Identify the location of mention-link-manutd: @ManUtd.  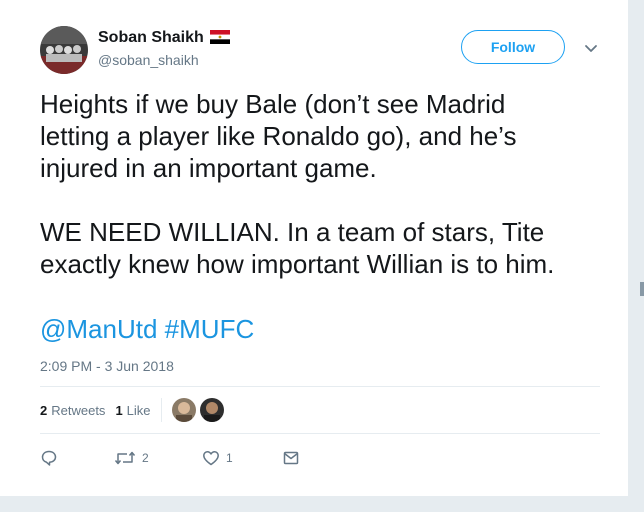
(98, 329).